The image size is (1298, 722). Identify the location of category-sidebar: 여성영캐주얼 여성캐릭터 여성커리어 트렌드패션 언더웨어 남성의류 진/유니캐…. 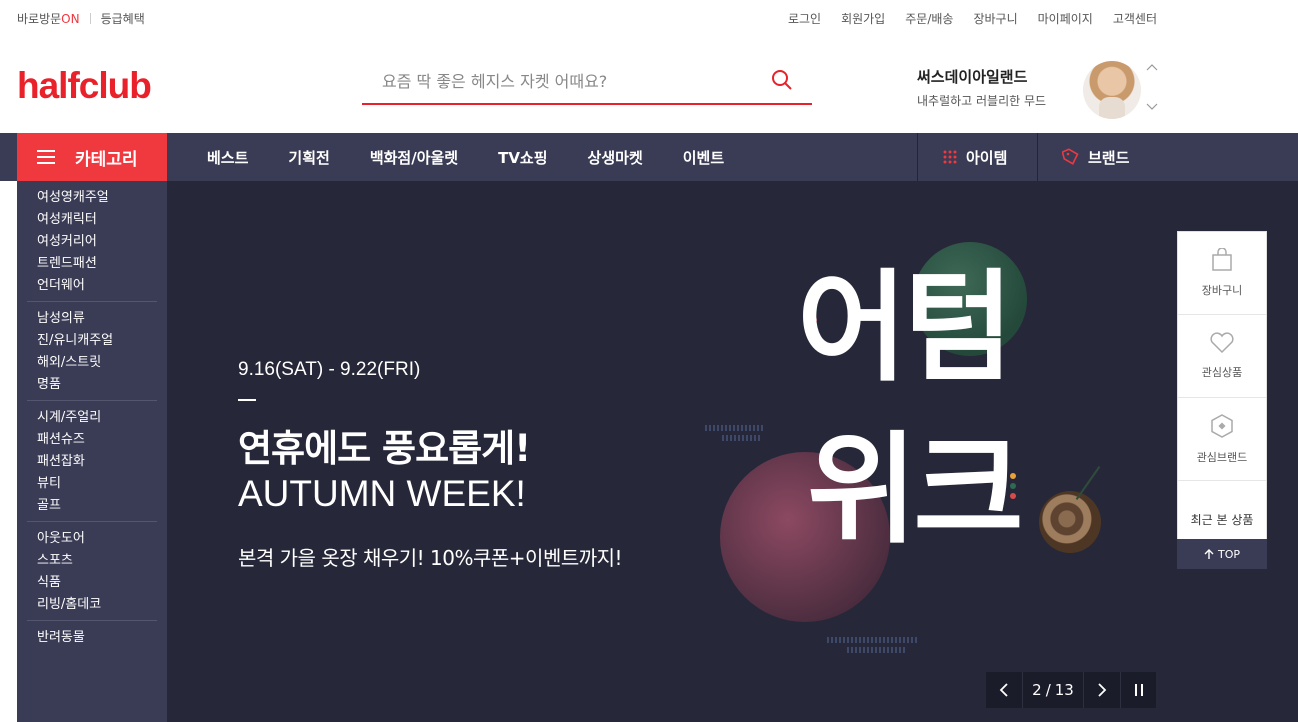
(92, 451).